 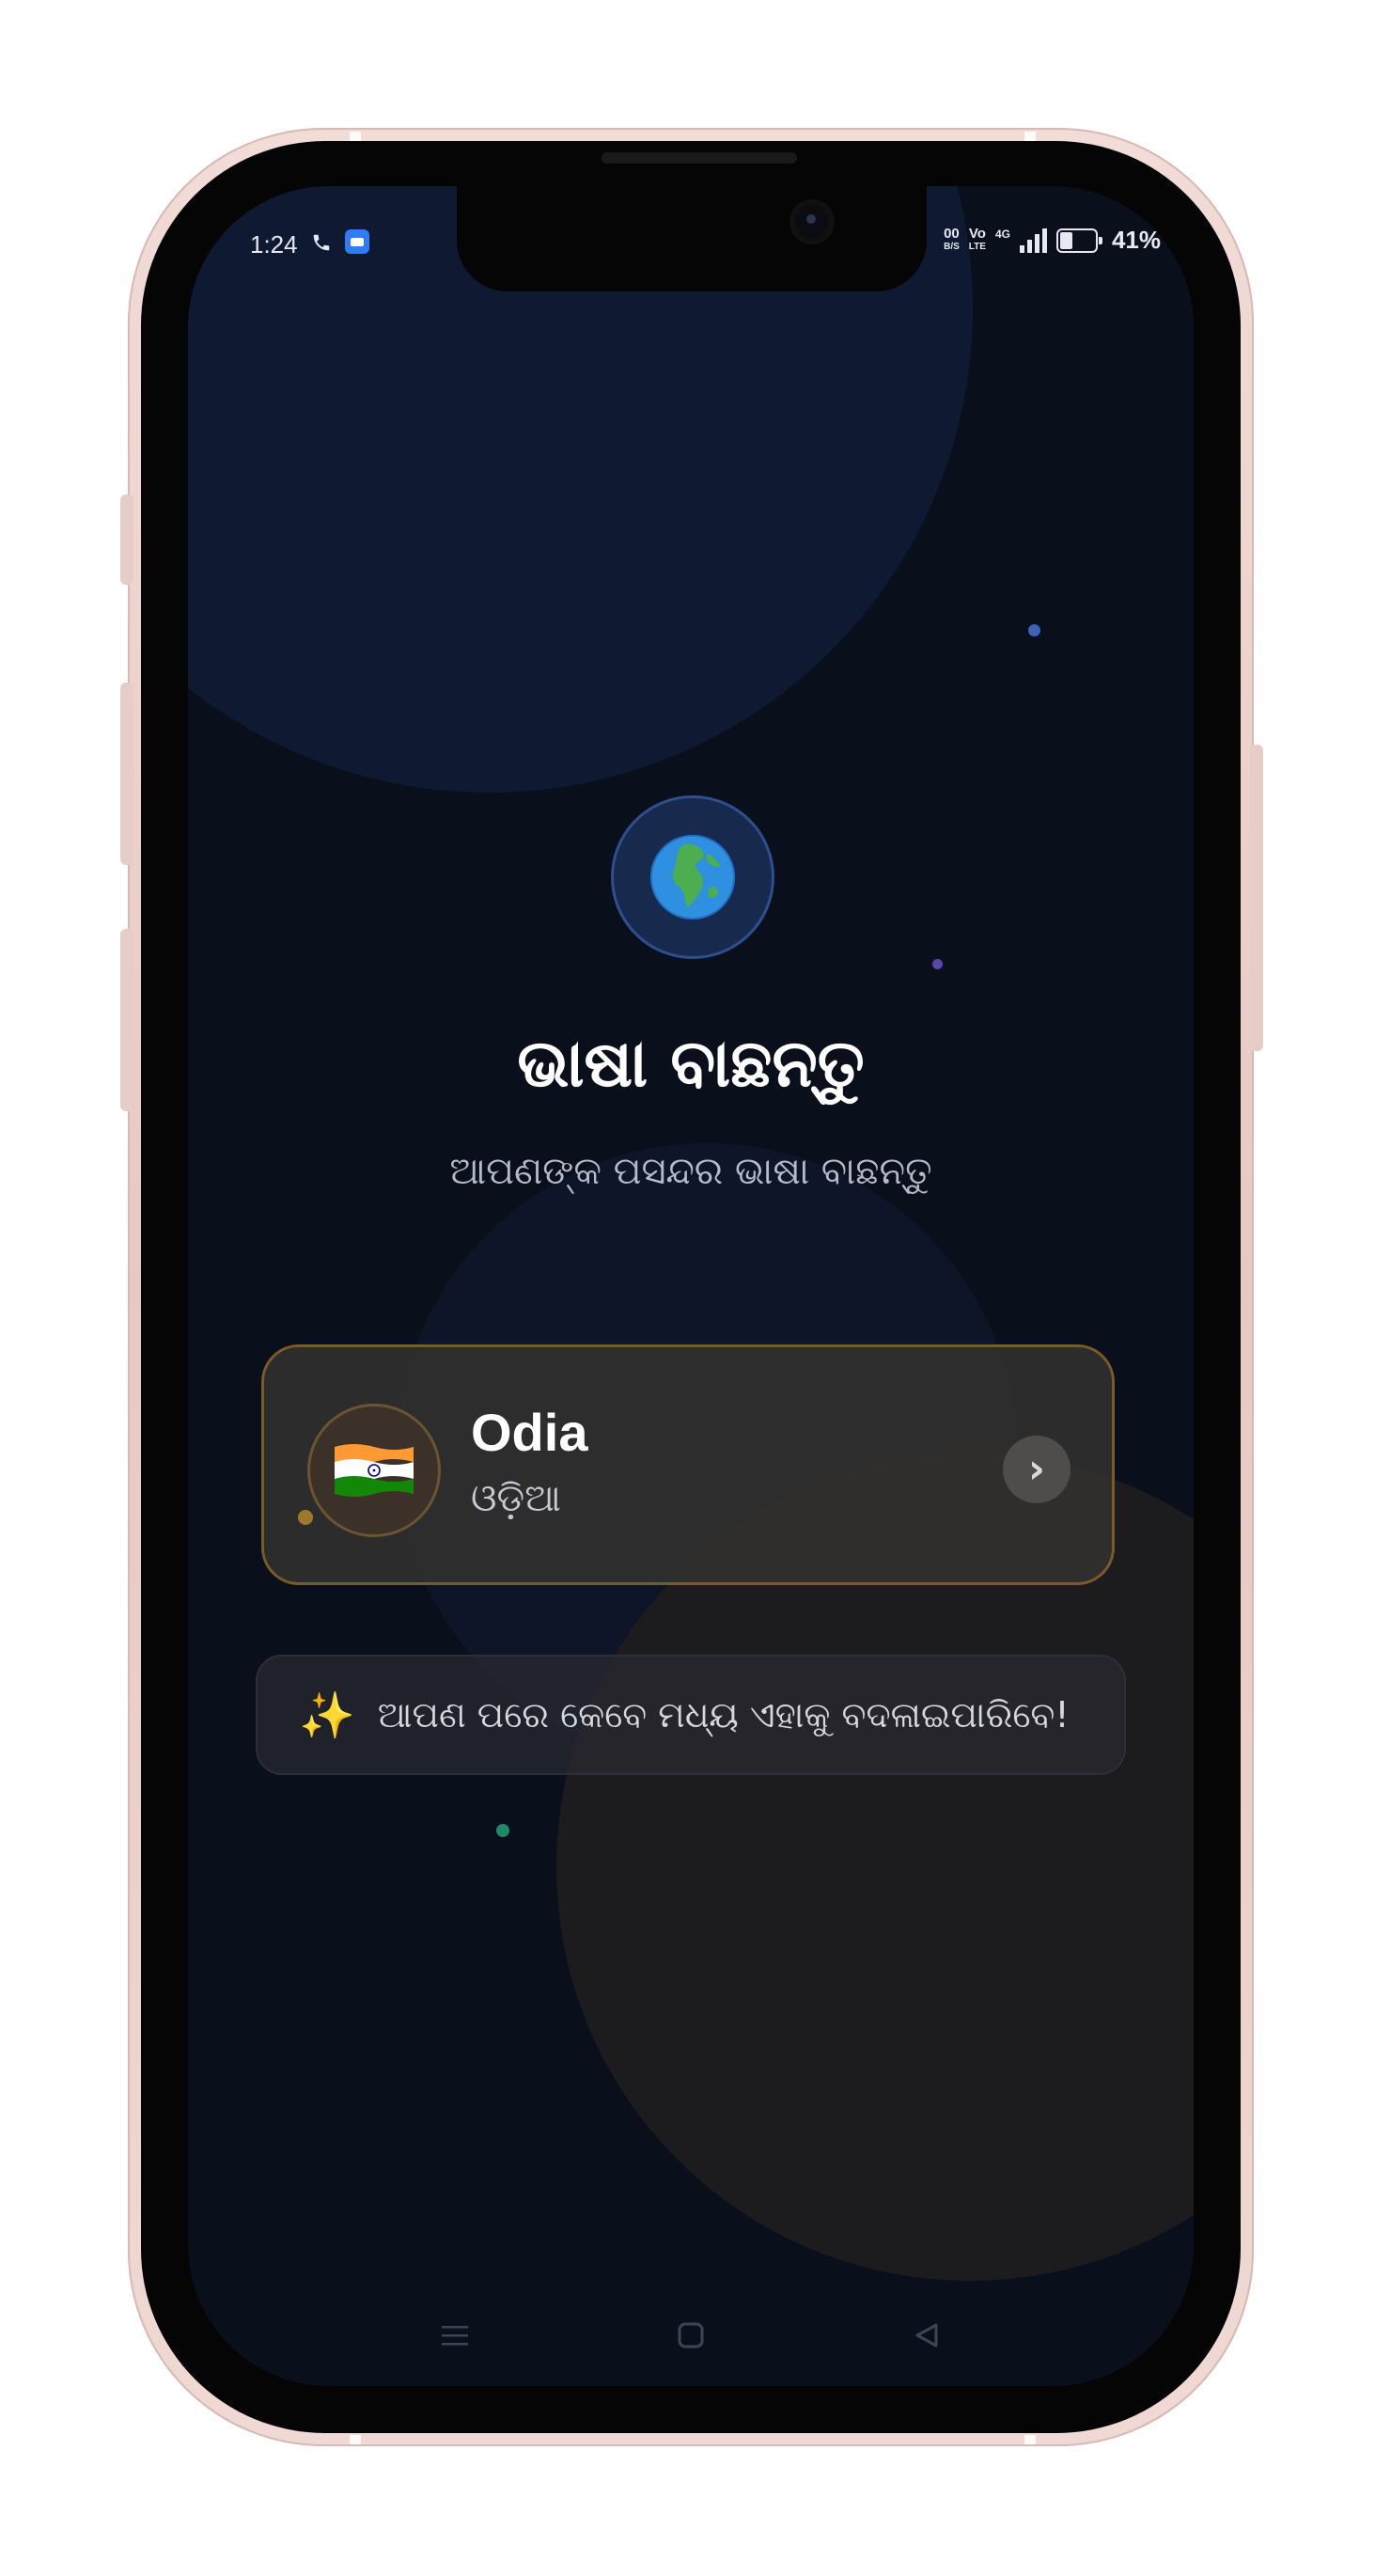 I want to click on privacy-indicator-dot, so click(x=1174, y=240).